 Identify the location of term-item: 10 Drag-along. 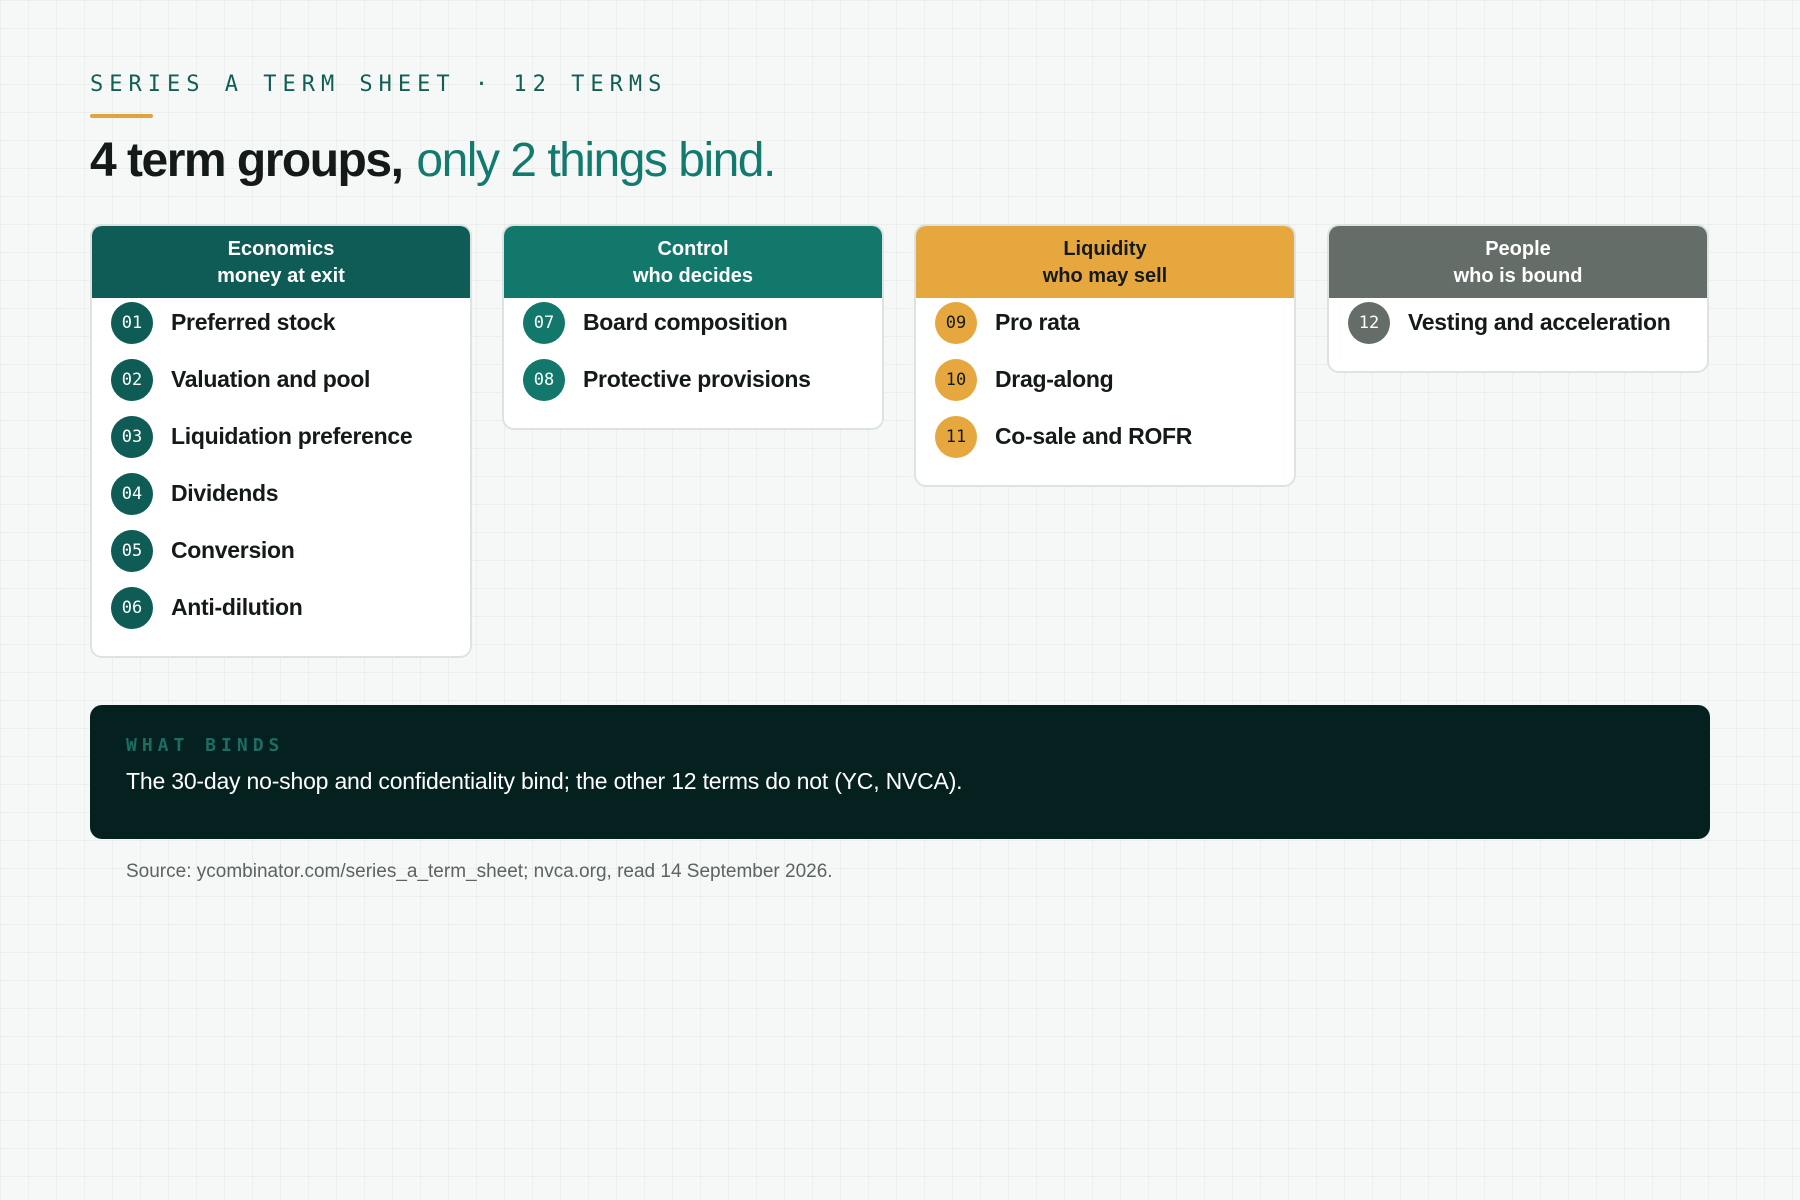
(1105, 379).